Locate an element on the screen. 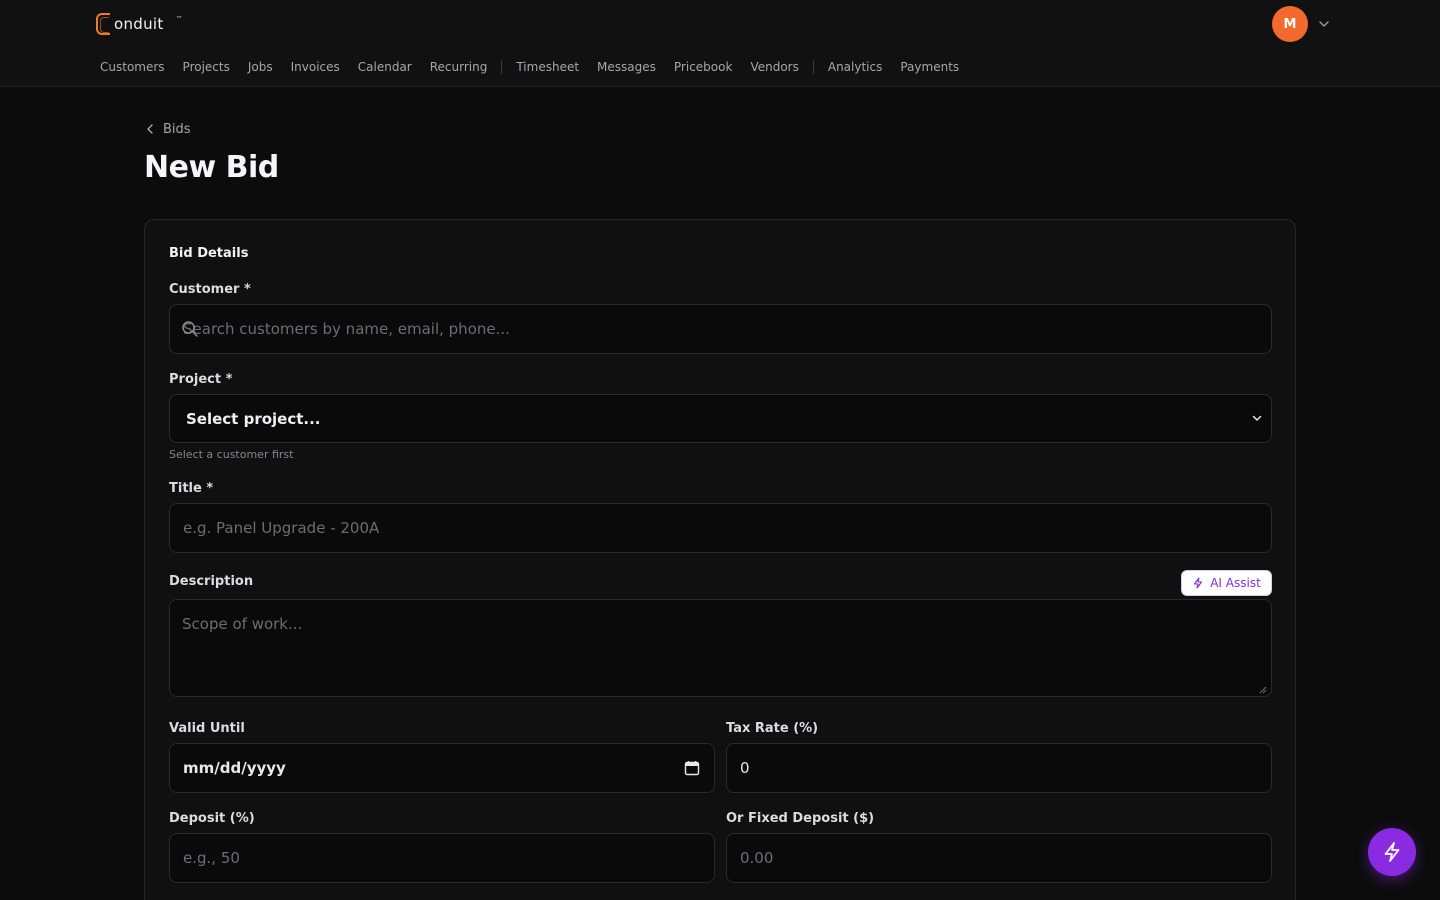 The image size is (1440, 900). title-label: Title * is located at coordinates (191, 488).